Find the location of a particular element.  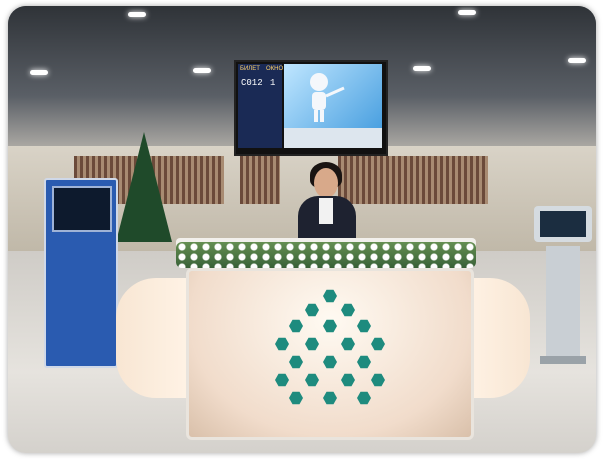

christmas-tree is located at coordinates (144, 187).